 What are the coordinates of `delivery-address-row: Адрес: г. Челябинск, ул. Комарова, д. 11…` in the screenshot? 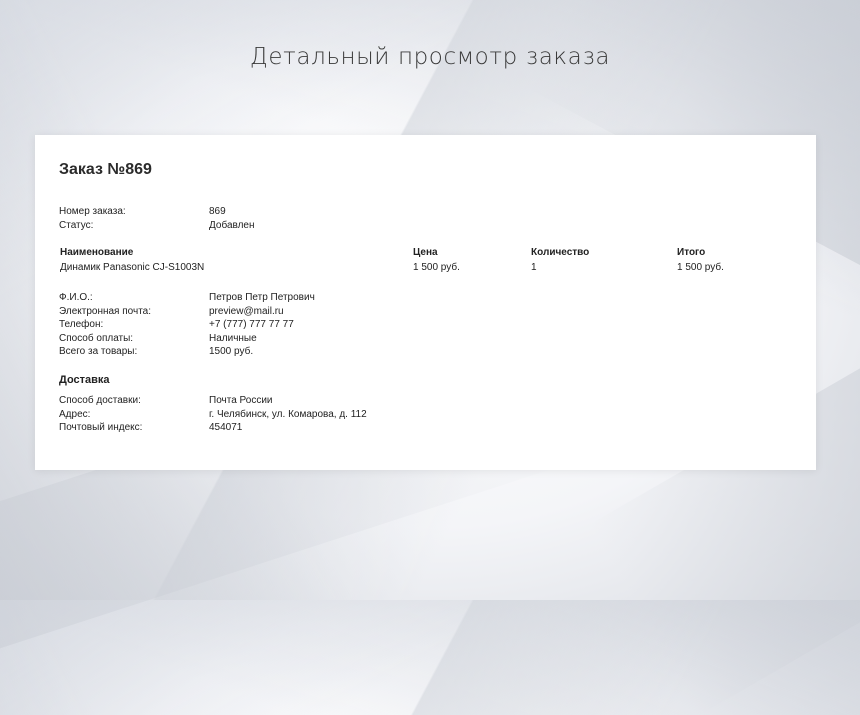 It's located at (213, 415).